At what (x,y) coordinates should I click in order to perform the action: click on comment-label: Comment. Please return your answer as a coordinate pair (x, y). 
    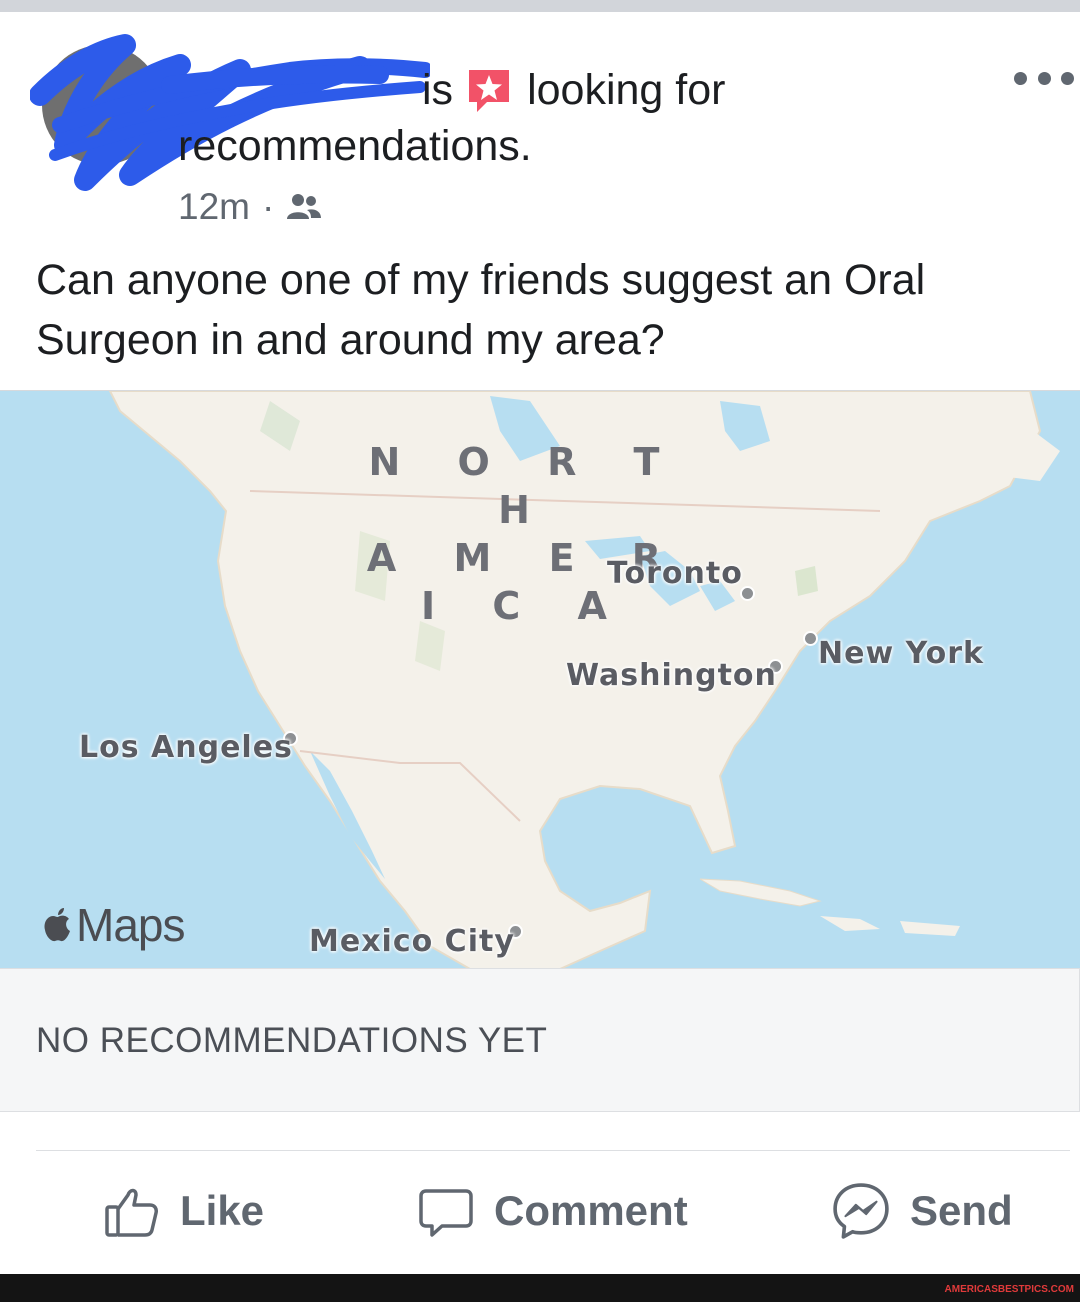
    Looking at the image, I should click on (591, 1210).